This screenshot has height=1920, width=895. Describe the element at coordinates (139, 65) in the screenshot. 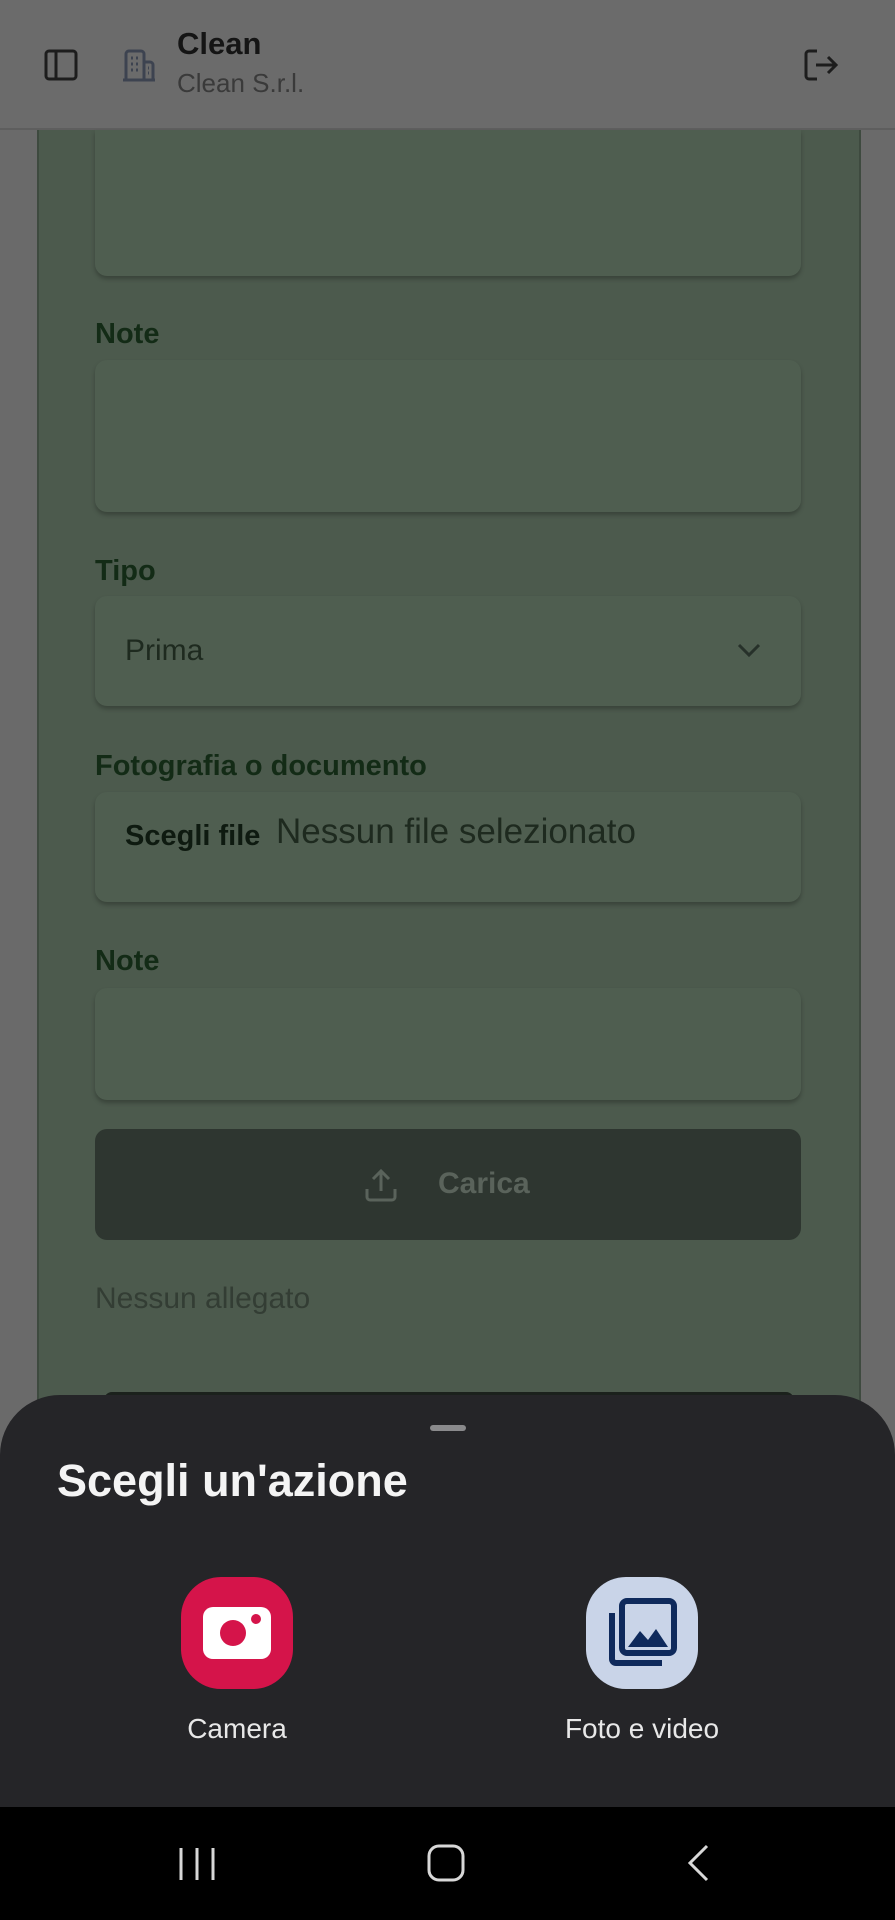

I see `building-icon` at that location.